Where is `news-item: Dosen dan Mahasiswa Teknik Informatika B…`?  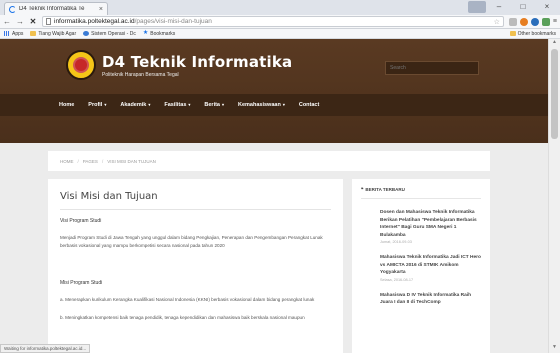
news-item: Dosen dan Mahasiswa Teknik Informatika B… is located at coordinates (430, 226).